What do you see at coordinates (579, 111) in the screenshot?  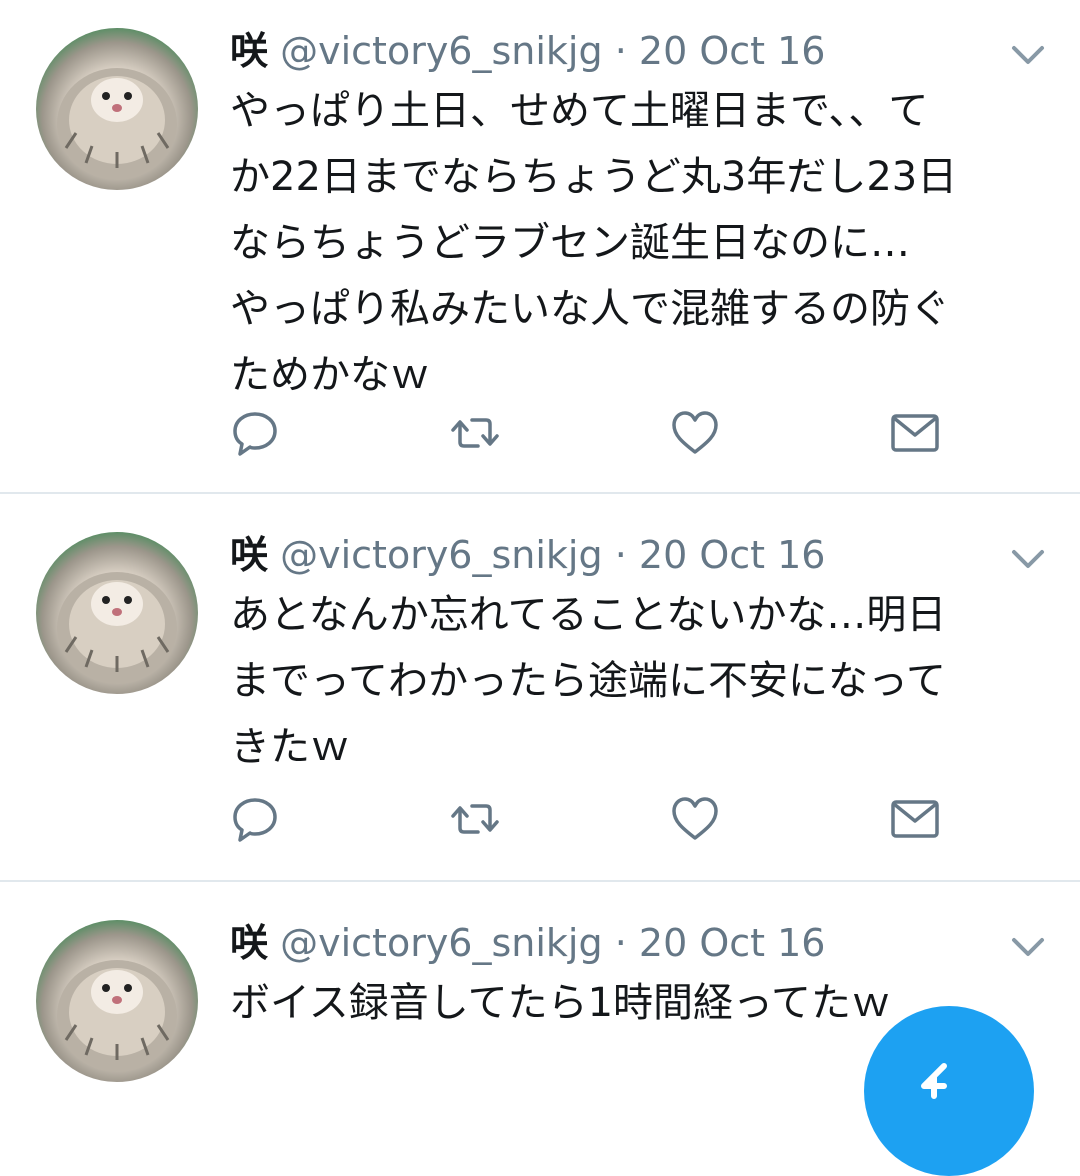 I see `tweet-text-line: やっぱり土日、せめて土曜日まで、、て` at bounding box center [579, 111].